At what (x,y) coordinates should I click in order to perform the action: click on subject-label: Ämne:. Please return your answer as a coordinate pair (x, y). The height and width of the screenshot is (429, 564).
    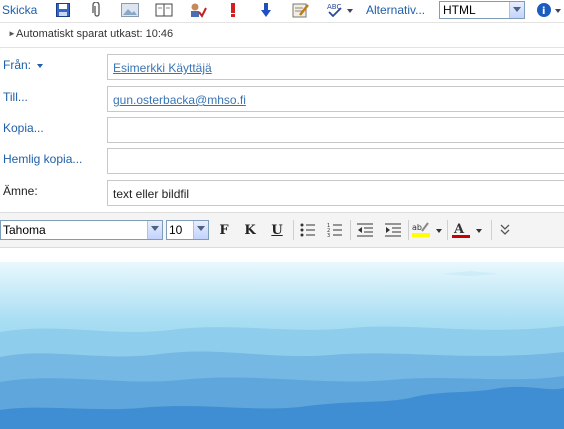
    Looking at the image, I should click on (20, 191).